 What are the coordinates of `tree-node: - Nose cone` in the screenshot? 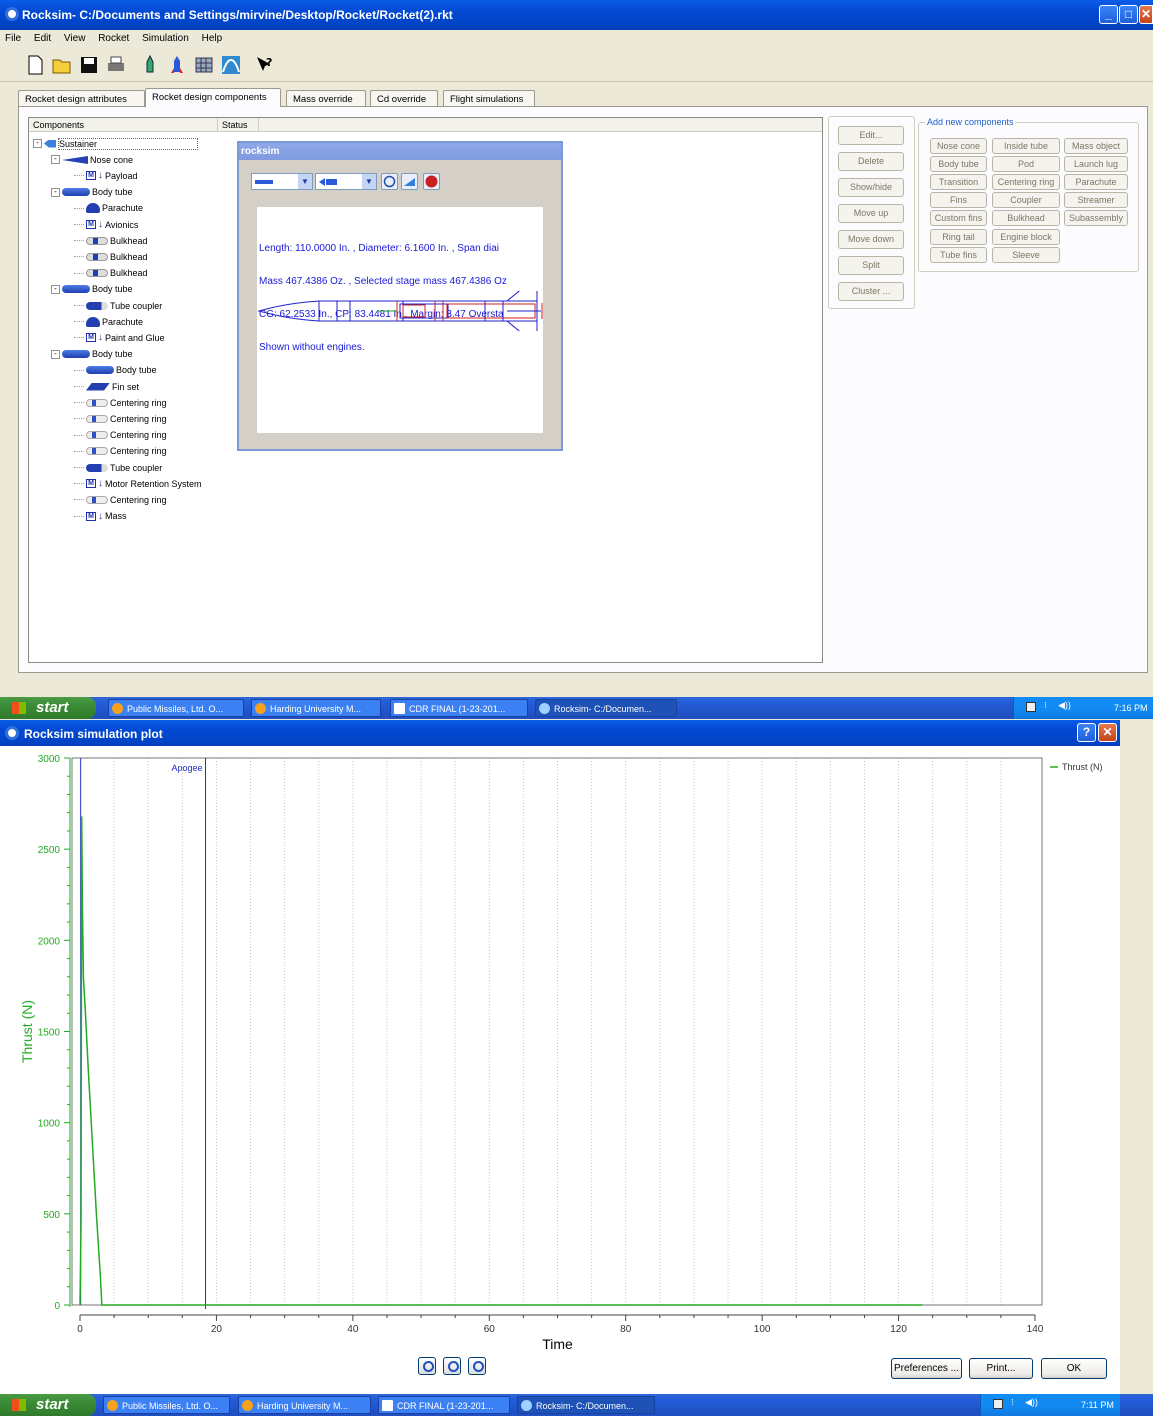 It's located at (92, 159).